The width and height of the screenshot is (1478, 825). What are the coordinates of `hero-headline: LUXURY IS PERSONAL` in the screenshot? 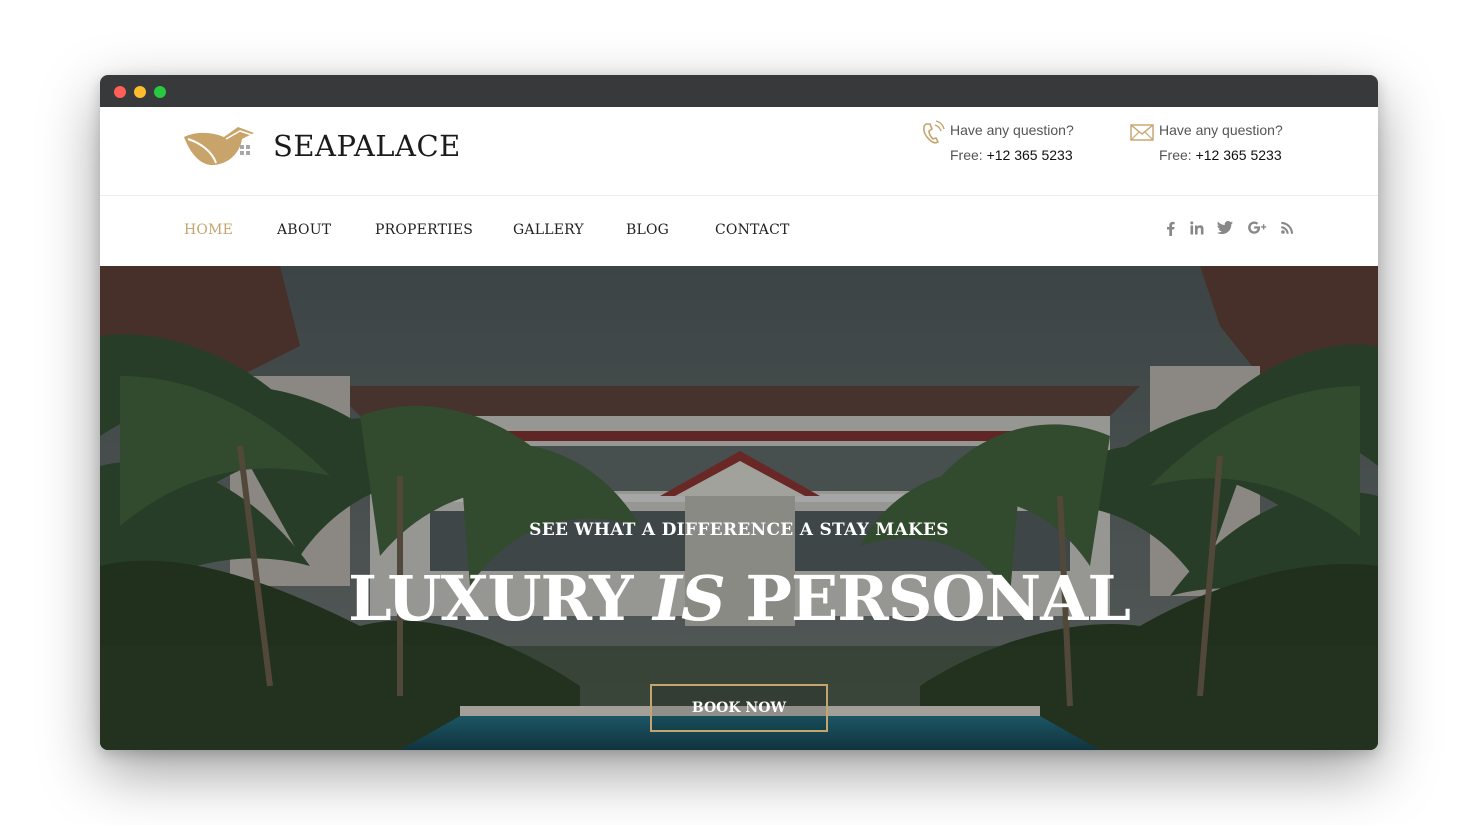 It's located at (739, 598).